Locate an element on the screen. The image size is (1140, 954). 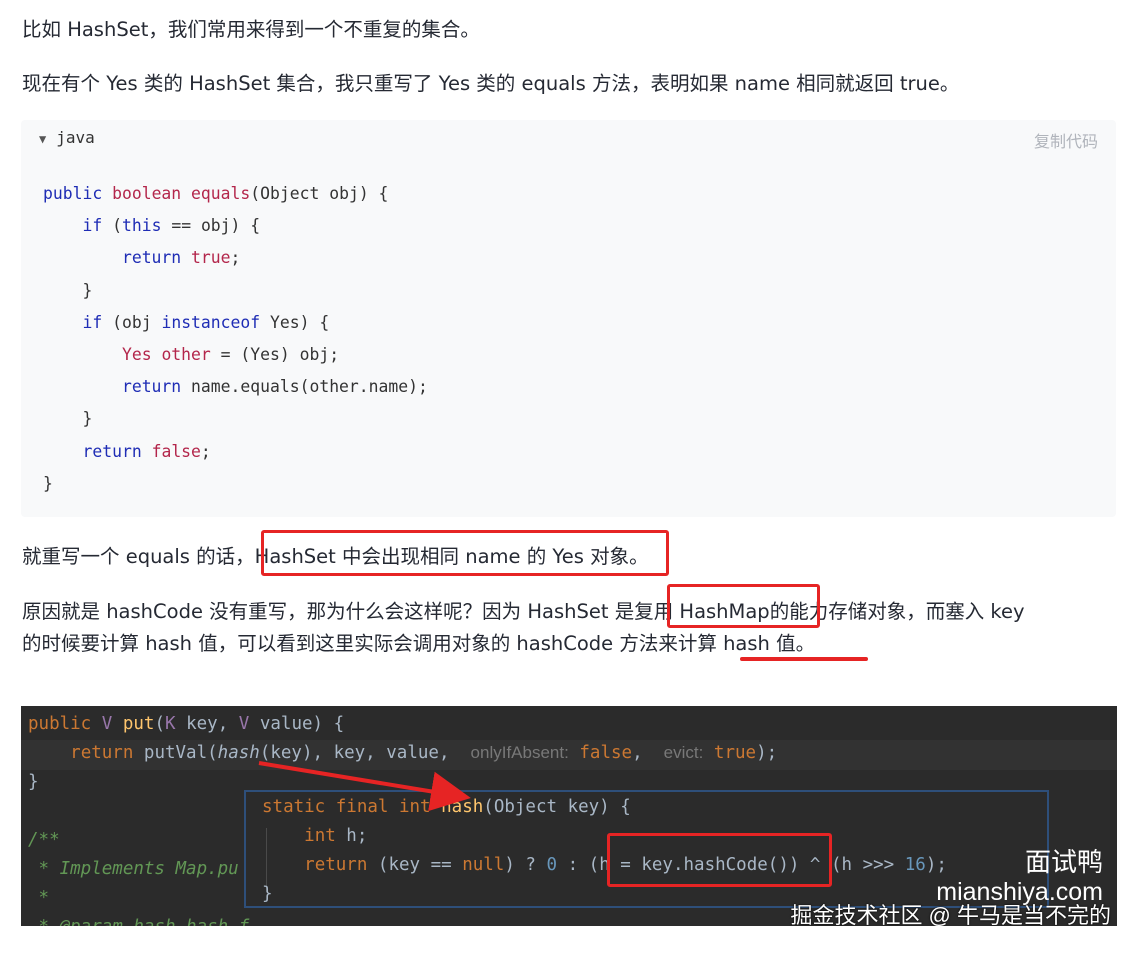
triangle-down-icon: ▼ is located at coordinates (43, 139).